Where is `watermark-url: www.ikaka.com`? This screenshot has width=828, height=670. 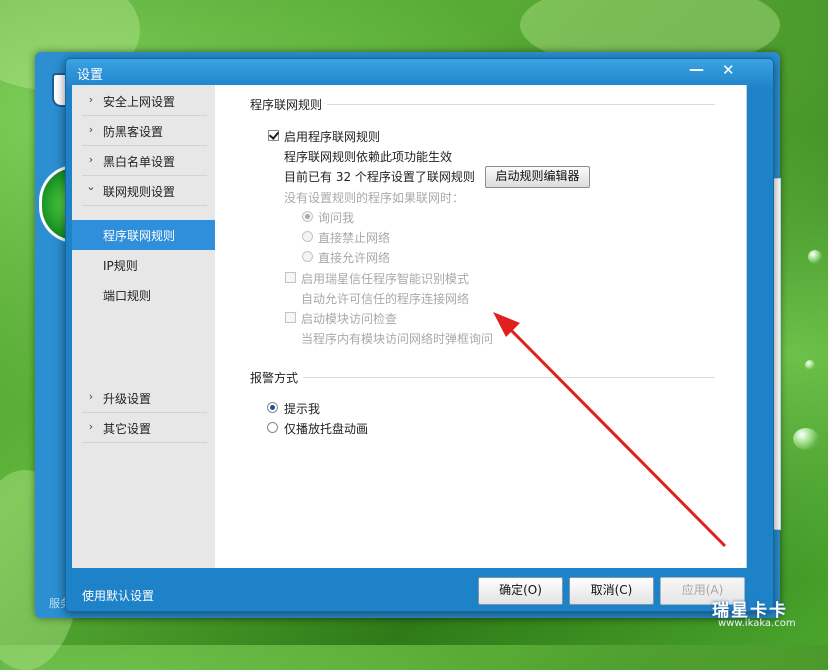
watermark-url: www.ikaka.com is located at coordinates (757, 623).